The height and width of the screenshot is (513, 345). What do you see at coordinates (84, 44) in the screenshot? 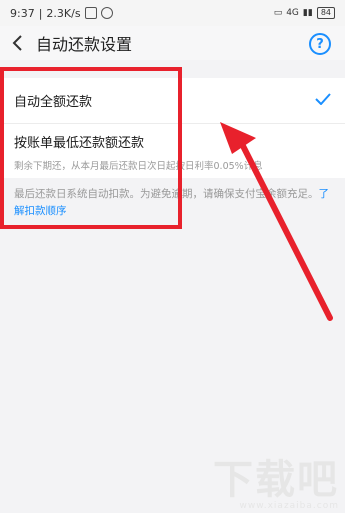
I see `page-title: 自动还款设置` at bounding box center [84, 44].